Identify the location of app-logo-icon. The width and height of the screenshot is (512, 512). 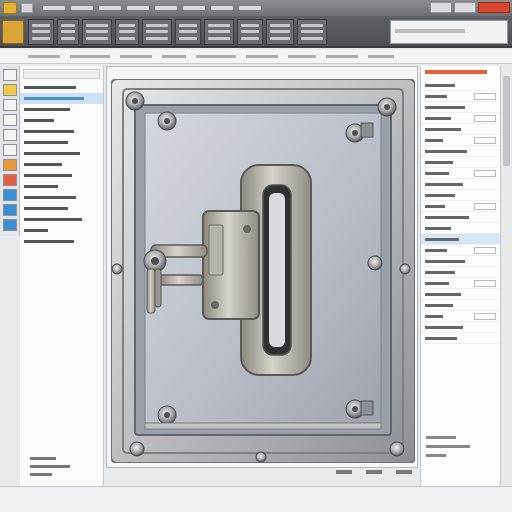
(10, 8).